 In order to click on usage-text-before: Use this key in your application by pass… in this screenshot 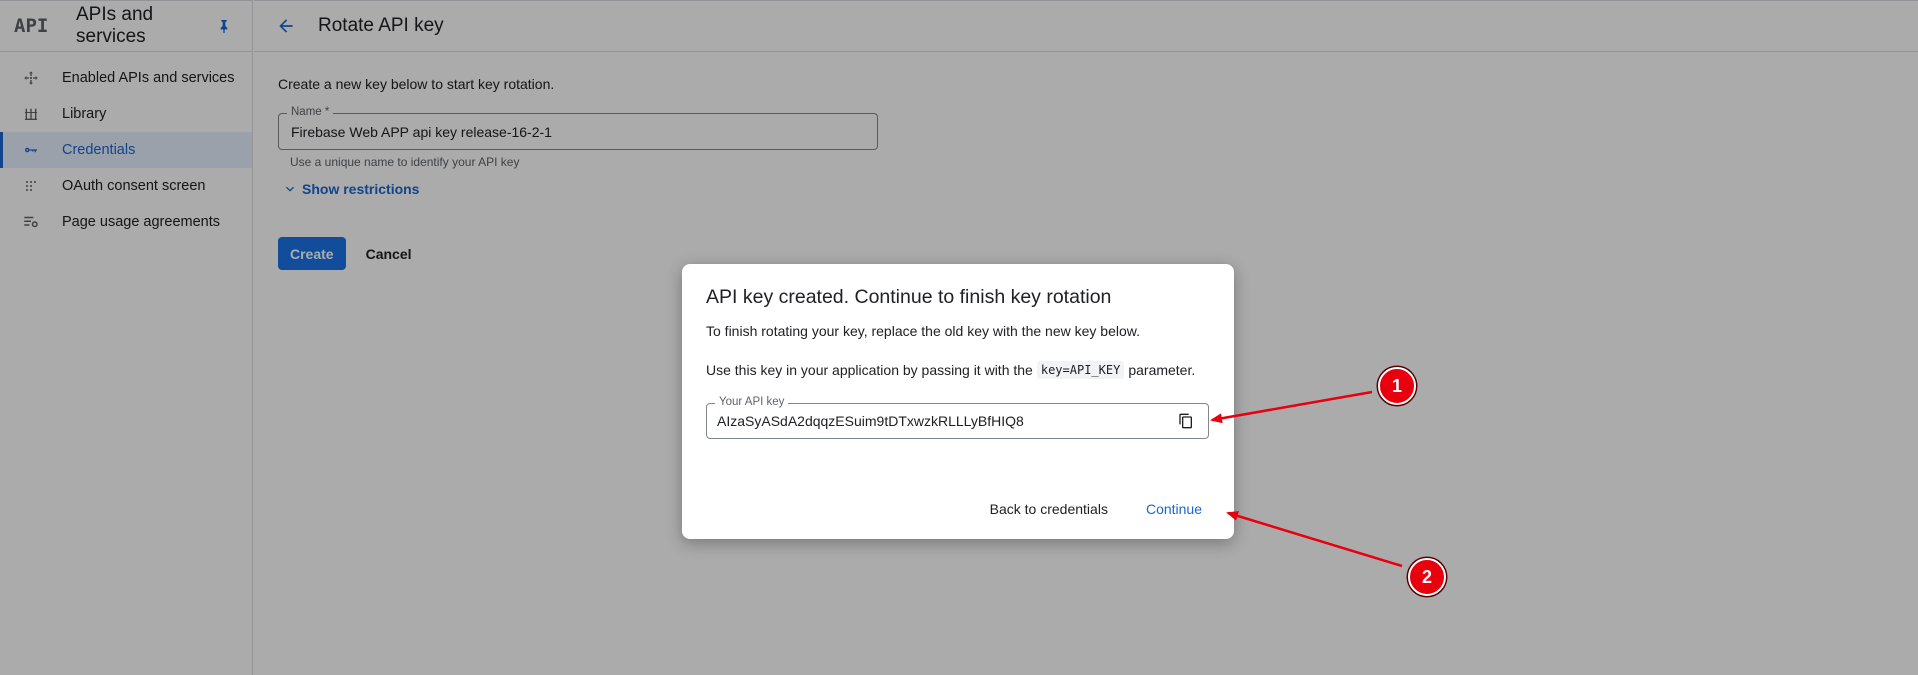, I will do `click(869, 370)`.